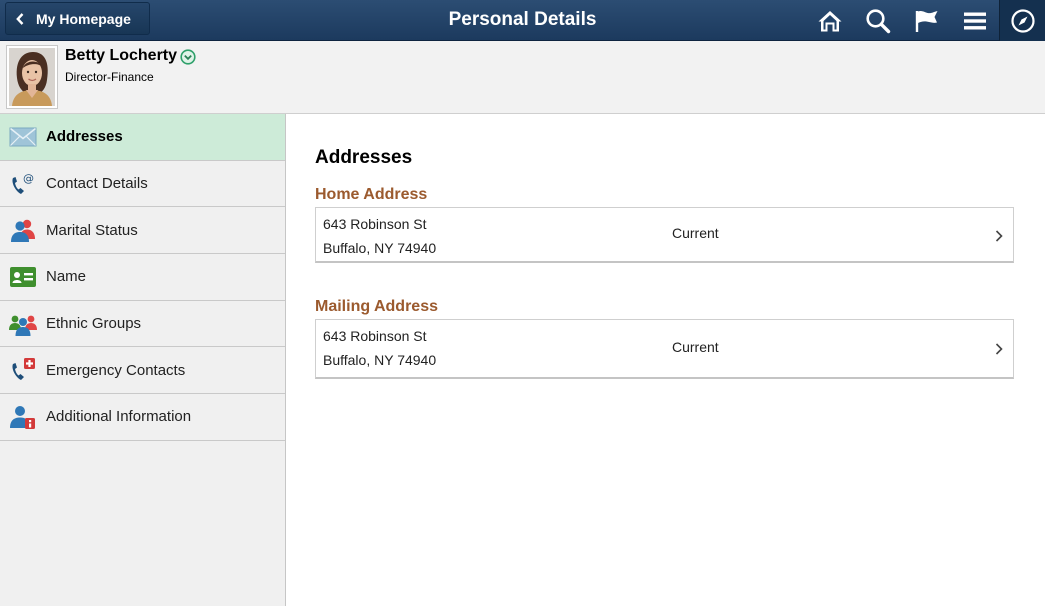  I want to click on check-circle-icon, so click(188, 57).